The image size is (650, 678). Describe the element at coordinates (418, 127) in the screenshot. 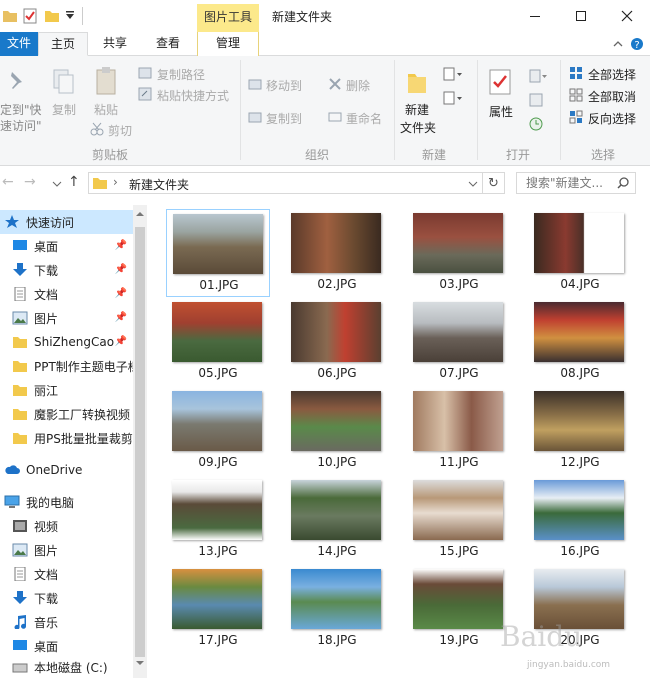

I see `new-folder-label-2: 文件夹` at that location.